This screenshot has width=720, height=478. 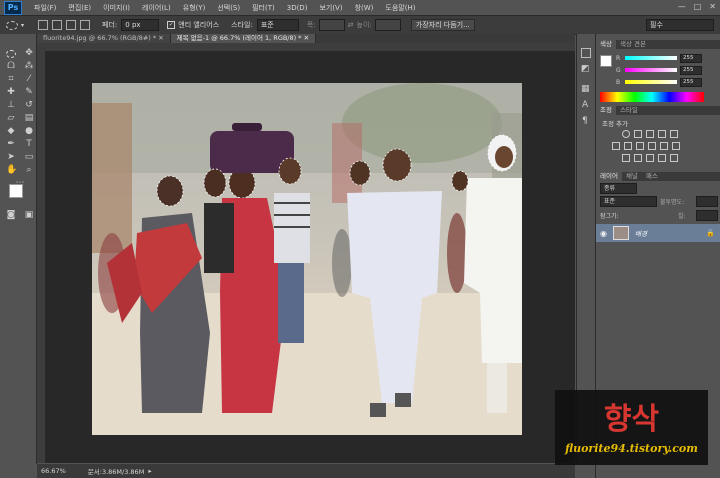 I want to click on paragraph-panel-icon: ¶, so click(x=585, y=121).